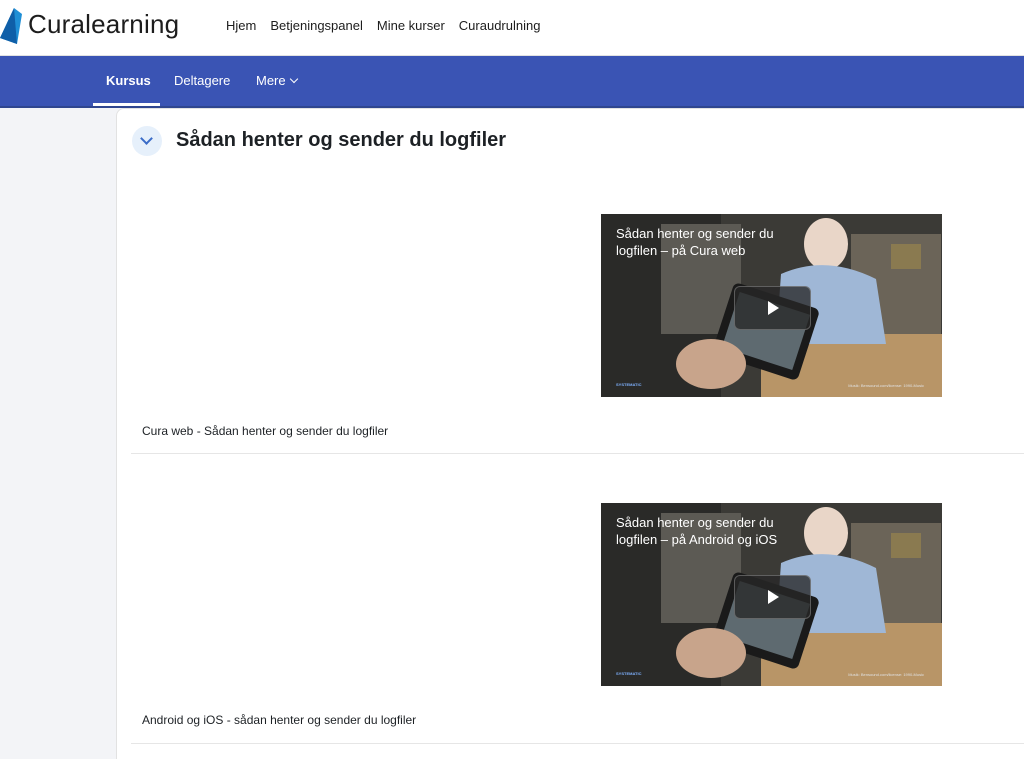 The height and width of the screenshot is (759, 1024). What do you see at coordinates (500, 25) in the screenshot?
I see `nav-item-curaudrulning: Curaudrulning` at bounding box center [500, 25].